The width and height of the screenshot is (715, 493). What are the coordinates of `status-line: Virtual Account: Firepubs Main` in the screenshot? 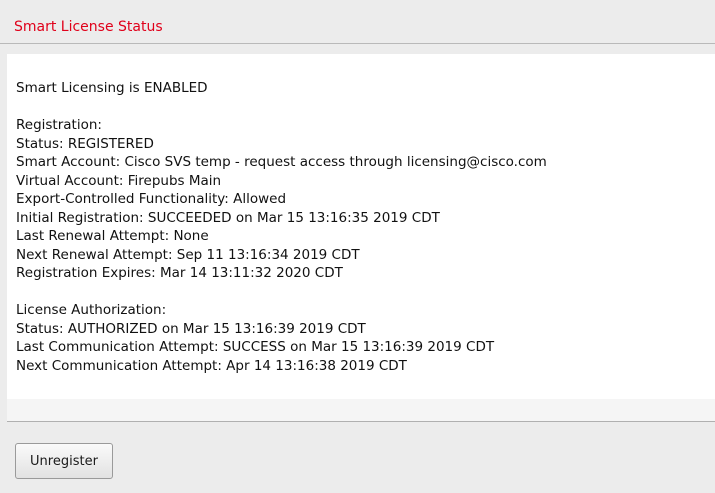 It's located at (119, 180).